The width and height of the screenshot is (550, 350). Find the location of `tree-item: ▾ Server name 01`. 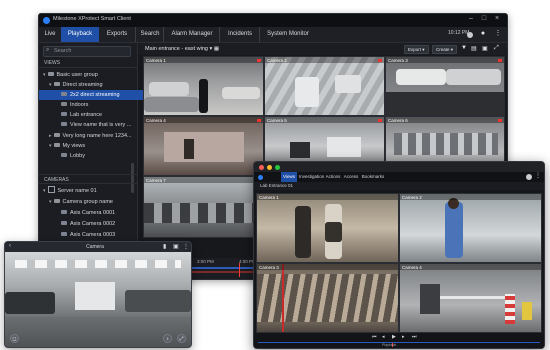

tree-item: ▾ Server name 01 is located at coordinates (90, 191).